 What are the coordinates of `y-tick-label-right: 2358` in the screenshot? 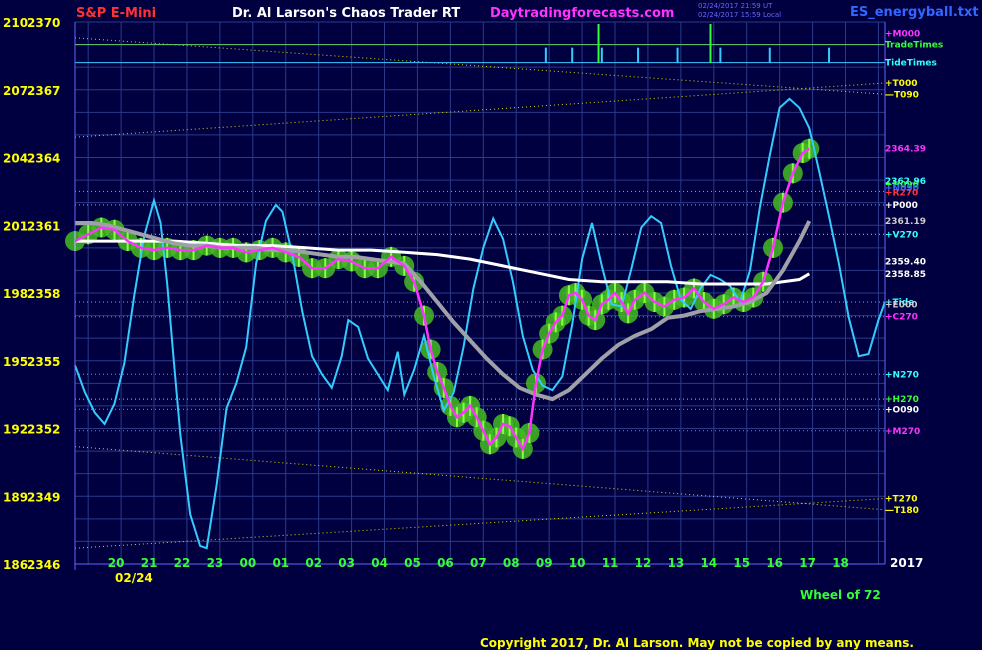 It's located at (43, 294).